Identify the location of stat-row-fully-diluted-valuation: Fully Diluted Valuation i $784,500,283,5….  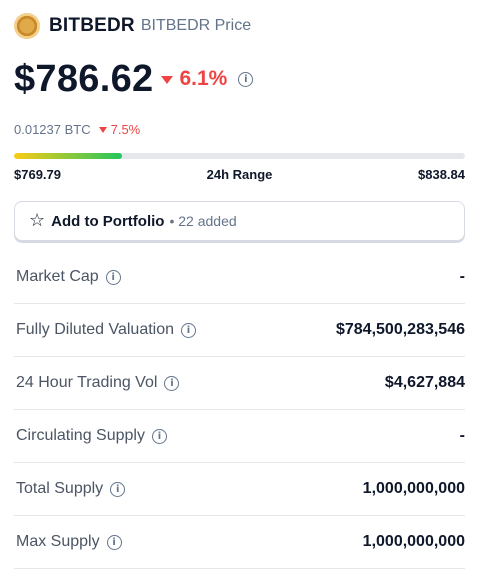
(239, 330).